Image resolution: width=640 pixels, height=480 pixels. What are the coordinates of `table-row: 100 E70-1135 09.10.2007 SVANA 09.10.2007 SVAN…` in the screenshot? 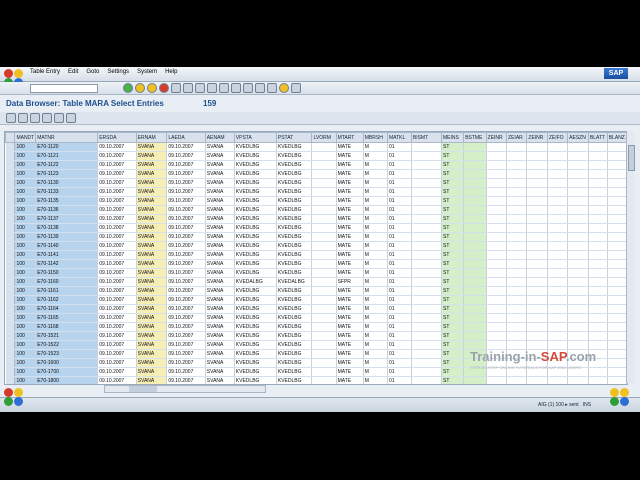 It's located at (316, 201).